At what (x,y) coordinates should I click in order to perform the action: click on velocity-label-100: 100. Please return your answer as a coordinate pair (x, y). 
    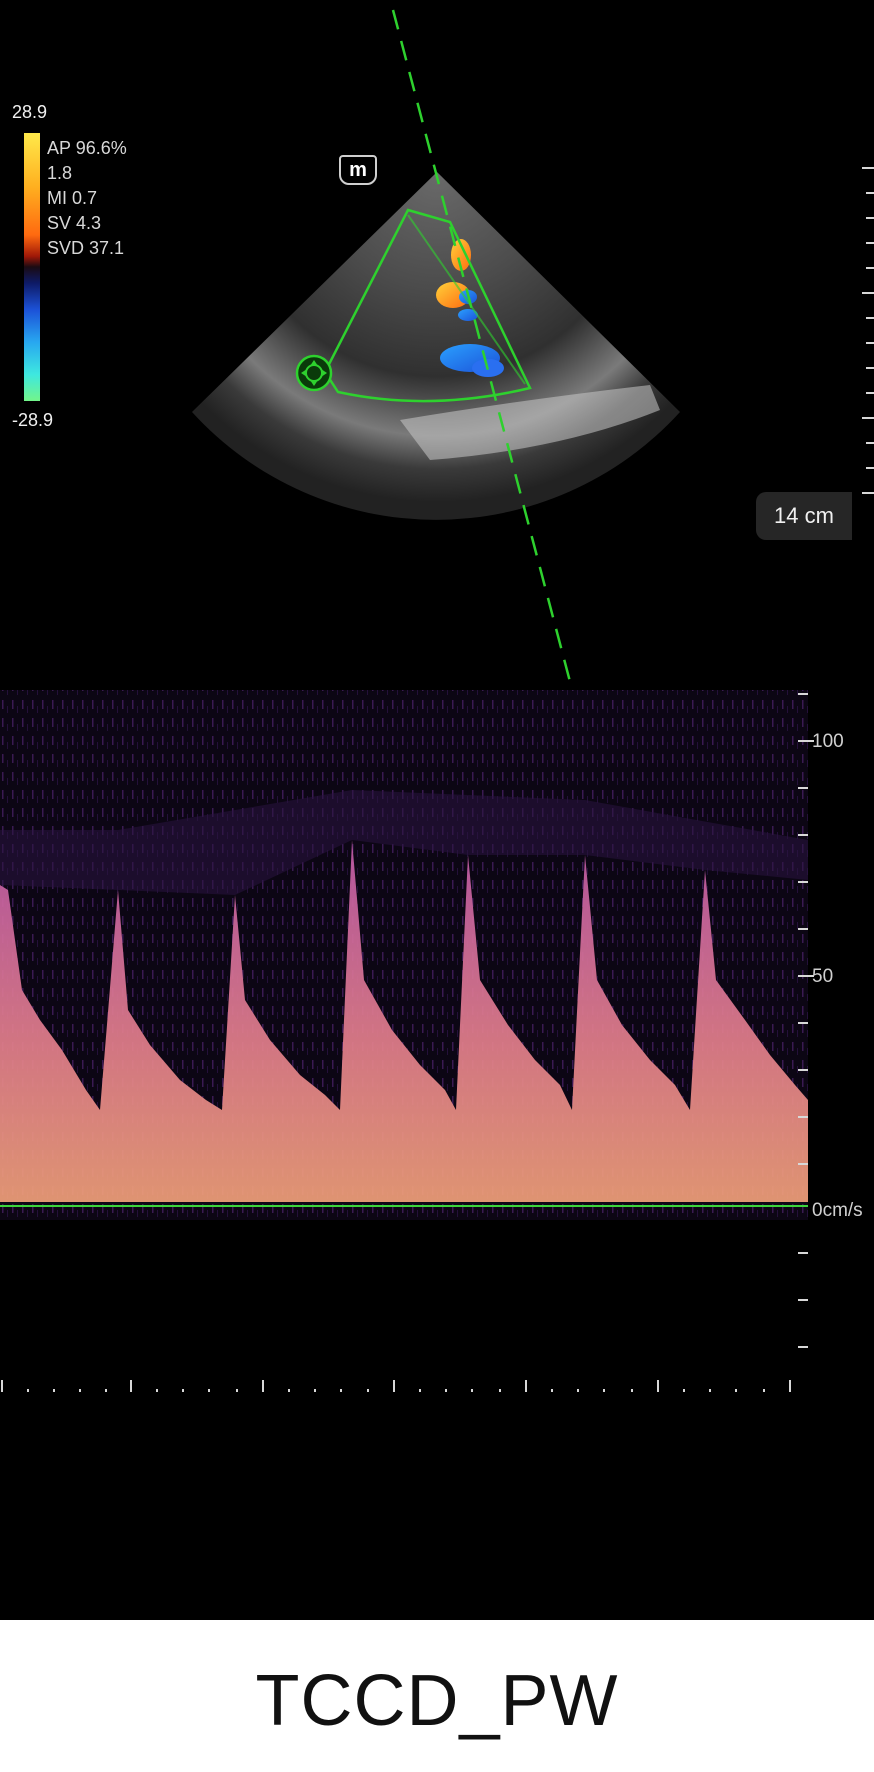
    Looking at the image, I should click on (828, 741).